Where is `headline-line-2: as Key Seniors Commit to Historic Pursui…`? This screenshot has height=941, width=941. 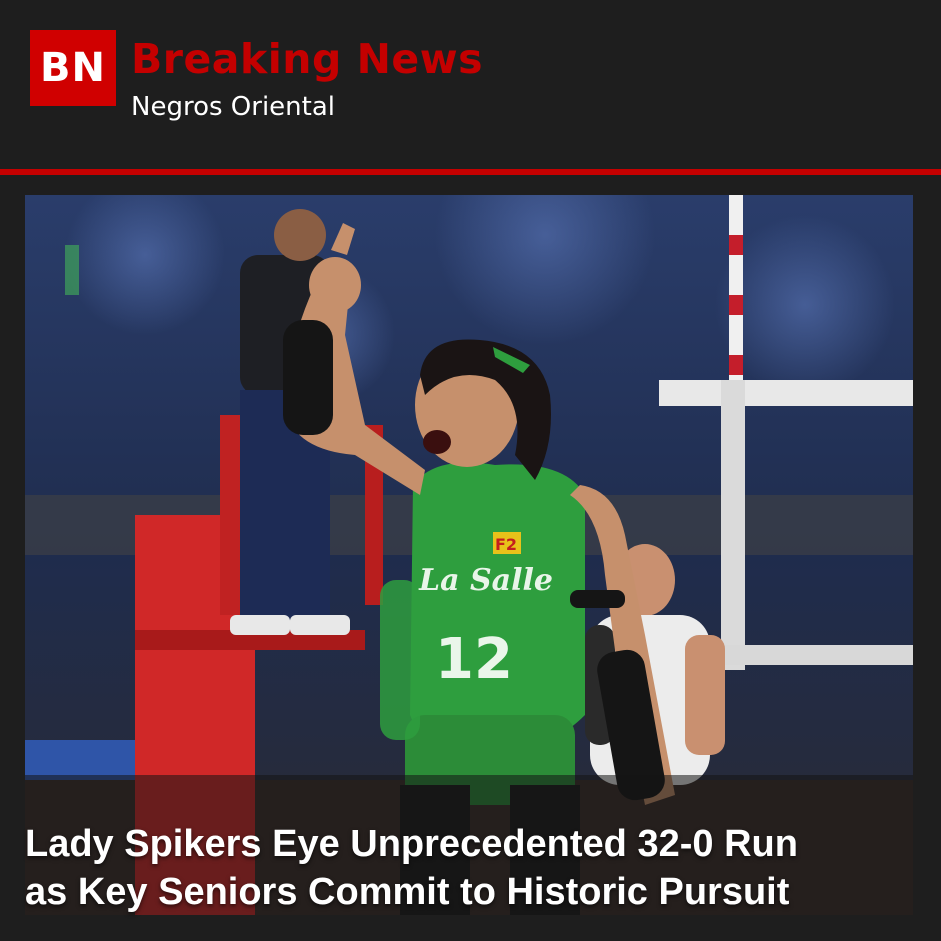 headline-line-2: as Key Seniors Commit to Historic Pursui… is located at coordinates (407, 892).